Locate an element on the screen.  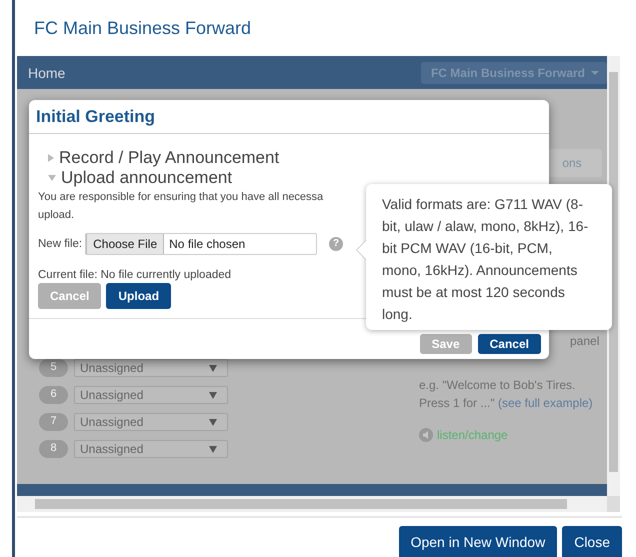
modal-footer-button: Cancel is located at coordinates (509, 344).